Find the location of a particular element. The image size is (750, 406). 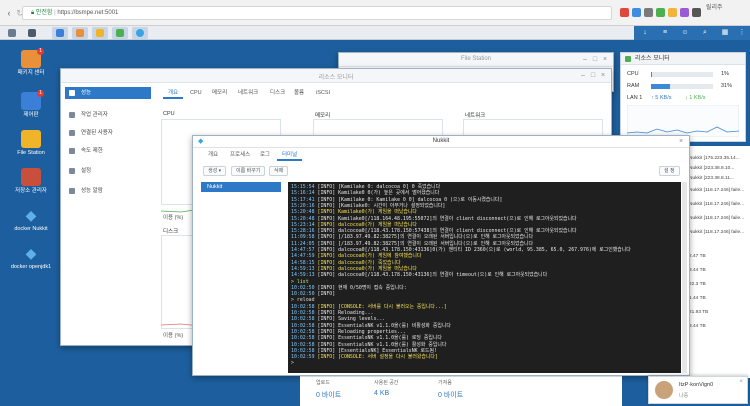

taskbar-app-docker is located at coordinates (140, 33).